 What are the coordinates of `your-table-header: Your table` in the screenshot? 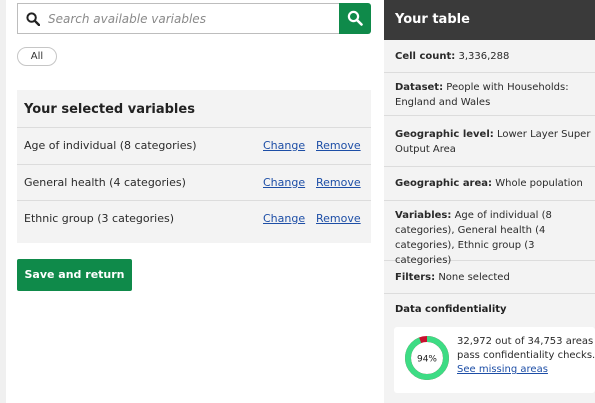 It's located at (489, 20).